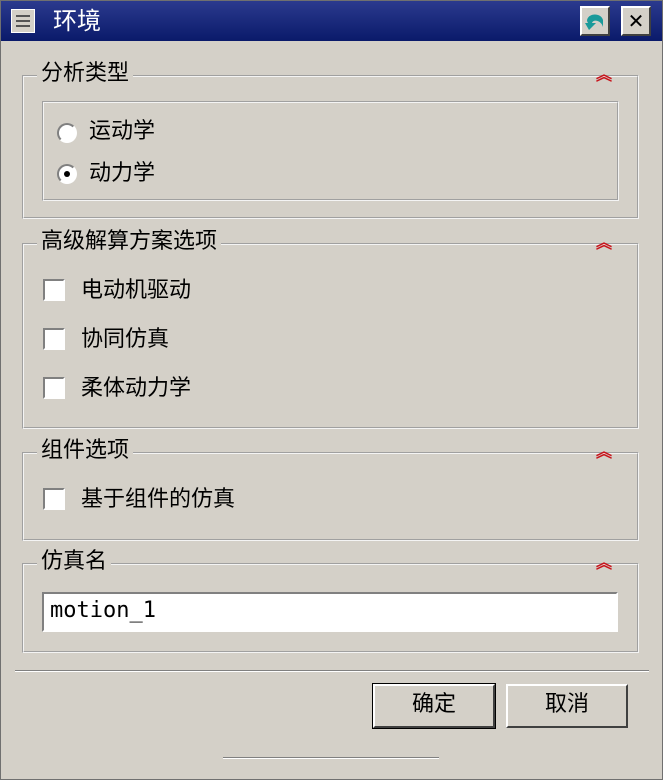  What do you see at coordinates (136, 388) in the screenshot?
I see `flexible-dynamics-label: 柔体动力学` at bounding box center [136, 388].